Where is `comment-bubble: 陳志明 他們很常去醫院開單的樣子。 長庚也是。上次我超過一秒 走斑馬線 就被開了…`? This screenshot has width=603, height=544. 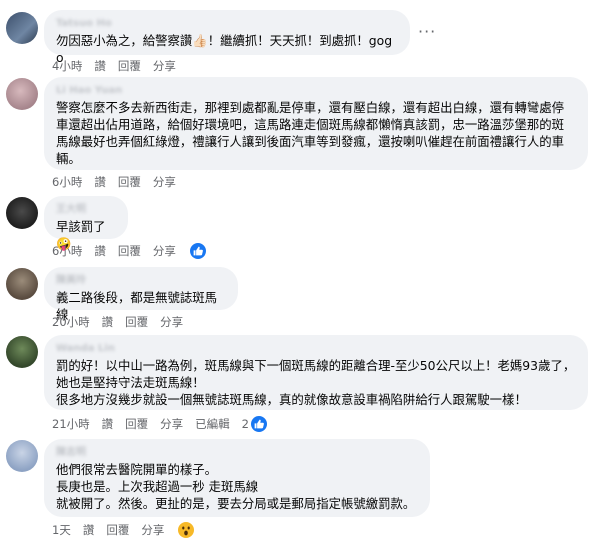
comment-bubble: 陳志明 他們很常去醫院開單的樣子。 長庚也是。上次我超過一秒 走斑馬線 就被開了… is located at coordinates (237, 478).